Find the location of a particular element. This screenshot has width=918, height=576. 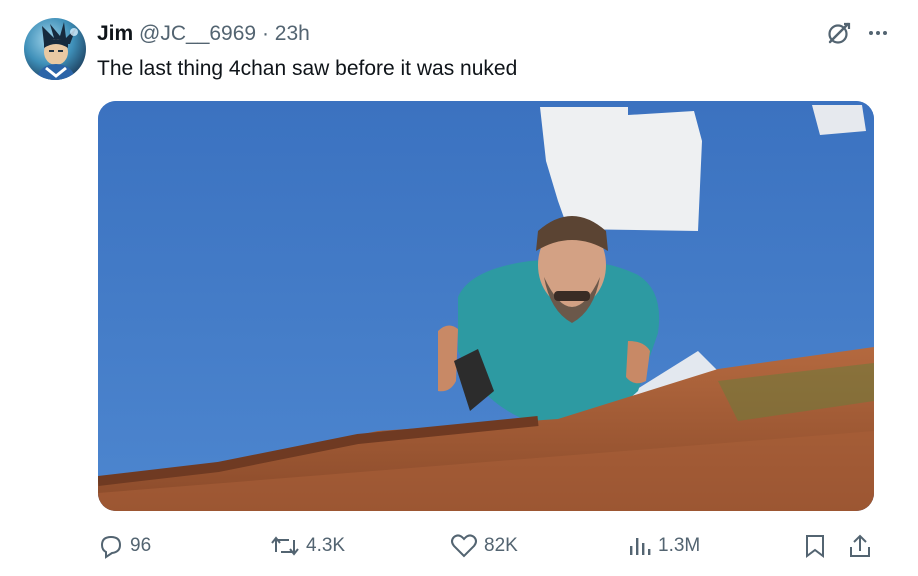

like-button: 82K is located at coordinates (484, 546).